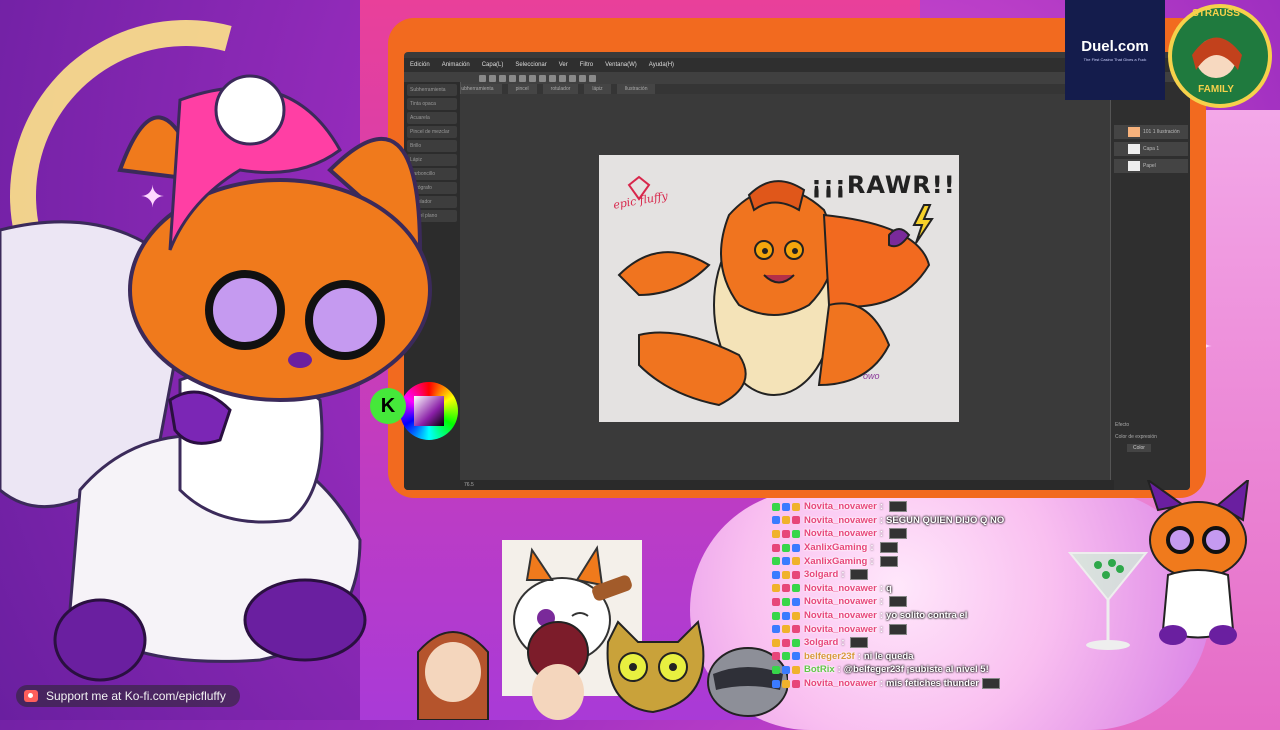 The width and height of the screenshot is (1280, 730). Describe the element at coordinates (1115, 59) in the screenshot. I see `sponsor-tagline: The First Casino That Gives a Fuck` at that location.